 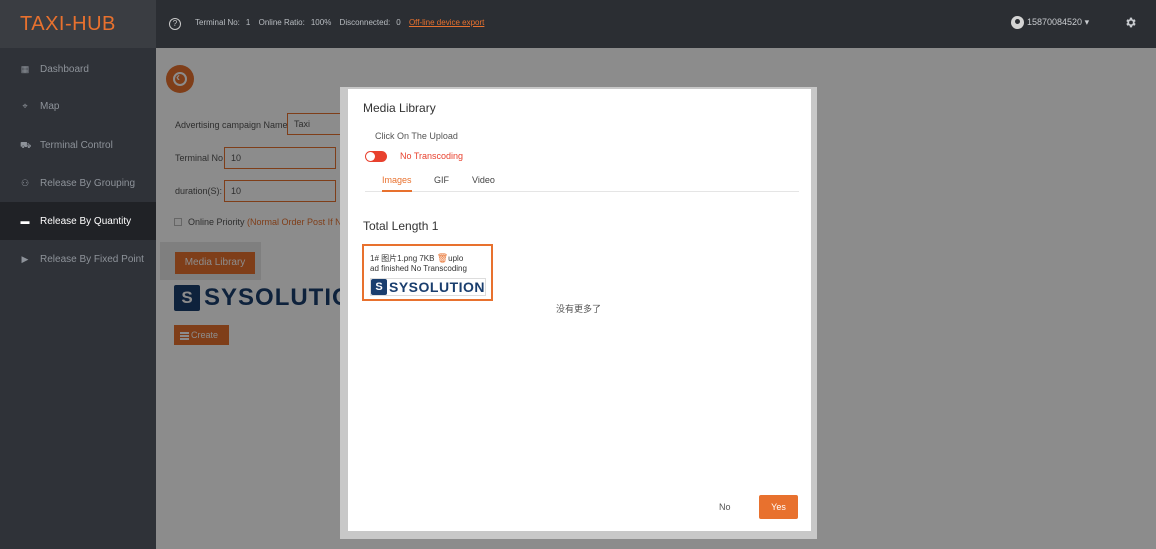 I want to click on sidebar-item-release-by-fixed-point: ▶ Release By Fixed Point, so click(x=78, y=259).